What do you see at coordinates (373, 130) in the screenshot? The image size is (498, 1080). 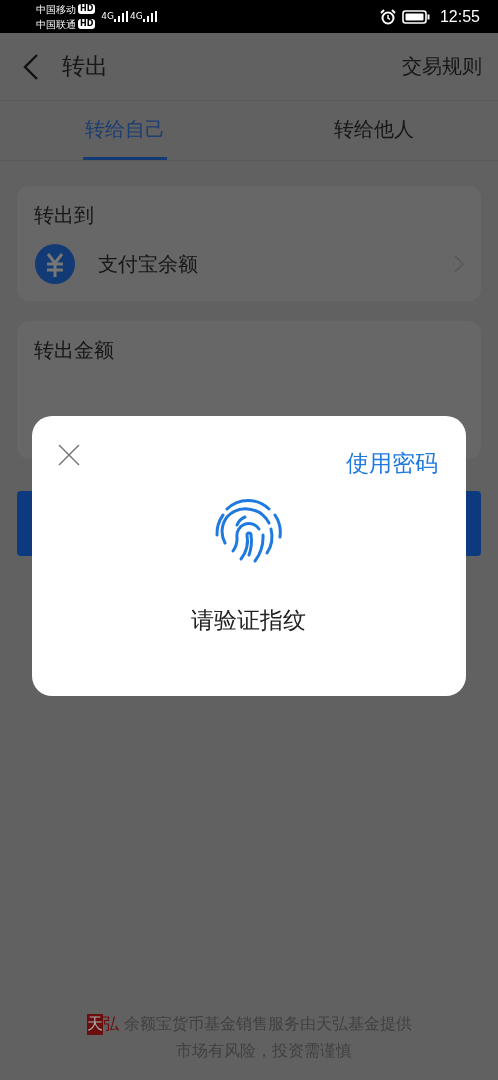 I see `tab: 转给他人` at bounding box center [373, 130].